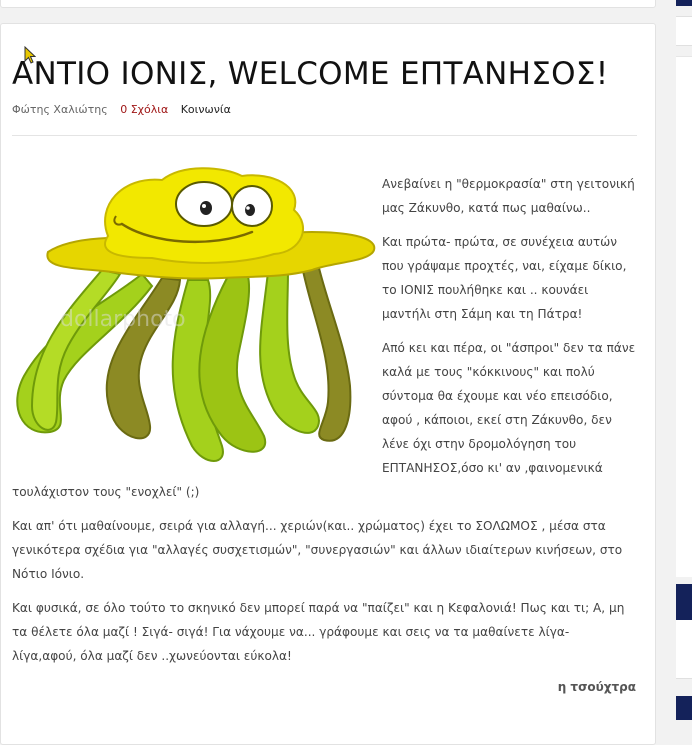  I want to click on post-title: ΑΝΤΙΟ ΙΟΝΙΣ, WELCOME ΕΠΤΑΝΗΣΟΣ!, so click(310, 74).